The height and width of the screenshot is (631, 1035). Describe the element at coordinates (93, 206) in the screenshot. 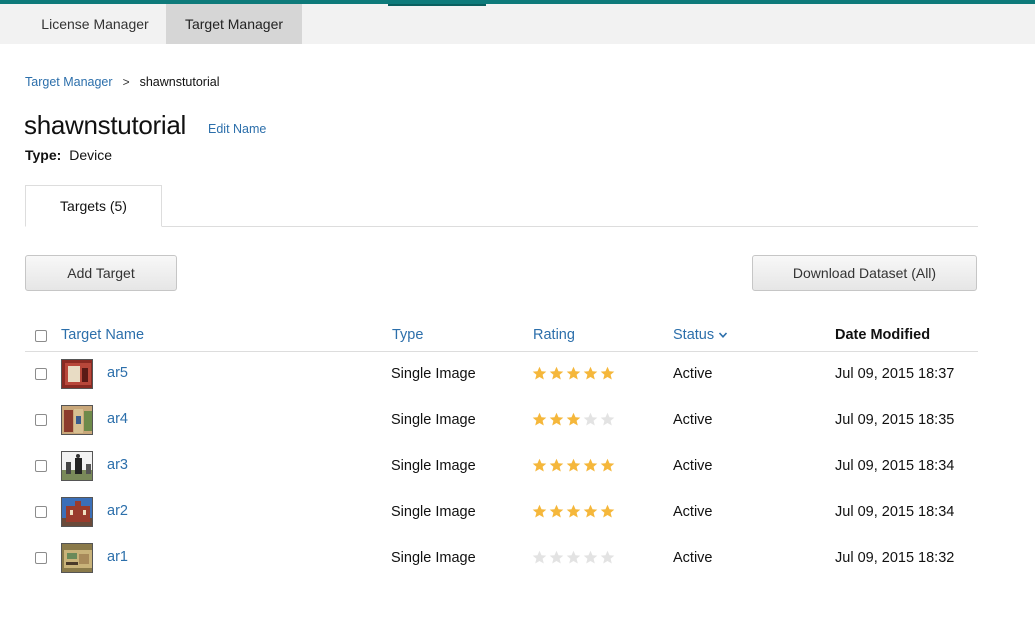

I see `tab-targets: Targets (5)` at that location.